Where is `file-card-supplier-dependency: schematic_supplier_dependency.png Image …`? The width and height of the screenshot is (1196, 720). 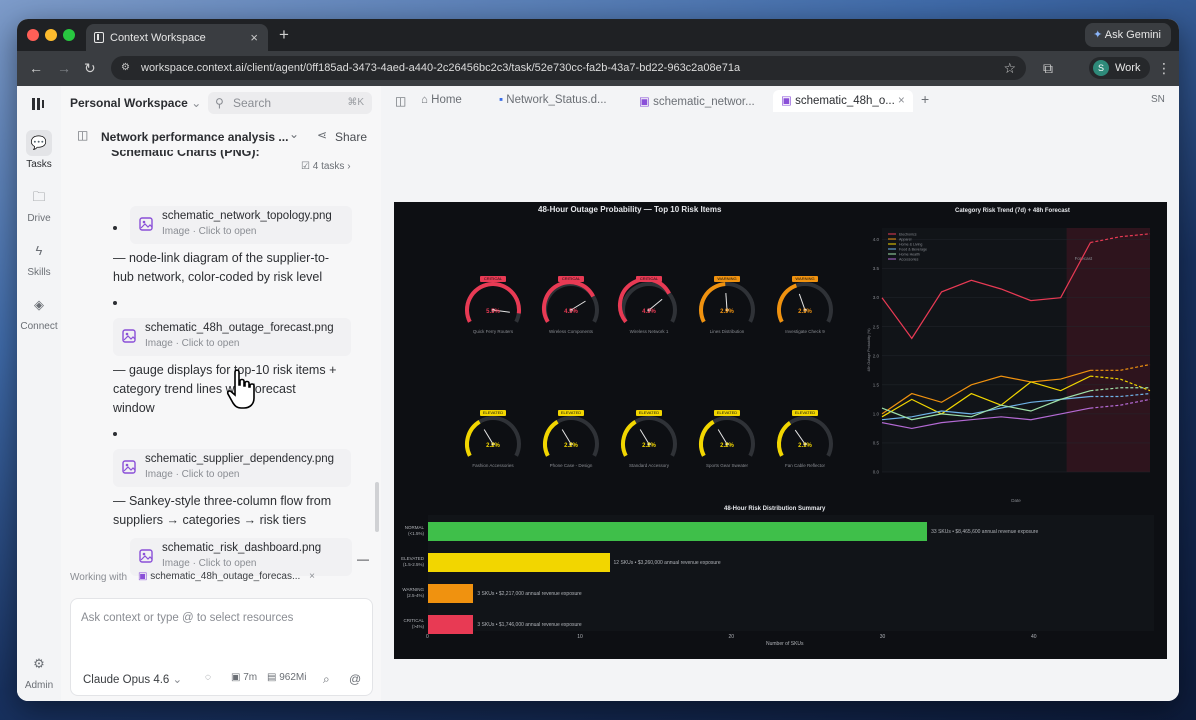 file-card-supplier-dependency: schematic_supplier_dependency.png Image … is located at coordinates (232, 468).